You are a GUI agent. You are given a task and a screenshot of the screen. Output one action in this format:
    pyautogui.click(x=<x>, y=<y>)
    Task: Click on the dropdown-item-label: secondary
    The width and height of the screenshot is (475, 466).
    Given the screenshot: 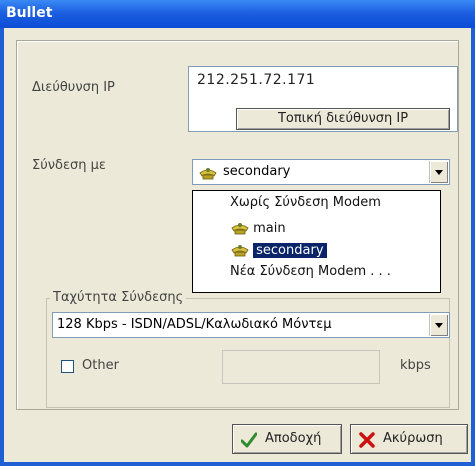 What is the action you would take?
    pyautogui.click(x=290, y=250)
    